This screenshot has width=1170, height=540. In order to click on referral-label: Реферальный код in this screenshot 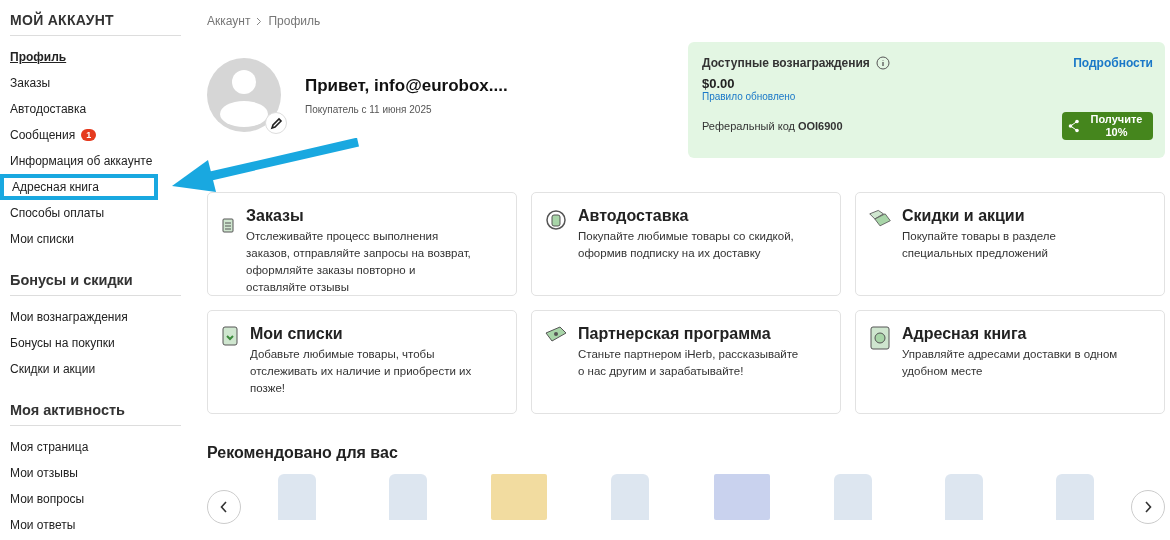, I will do `click(748, 126)`.